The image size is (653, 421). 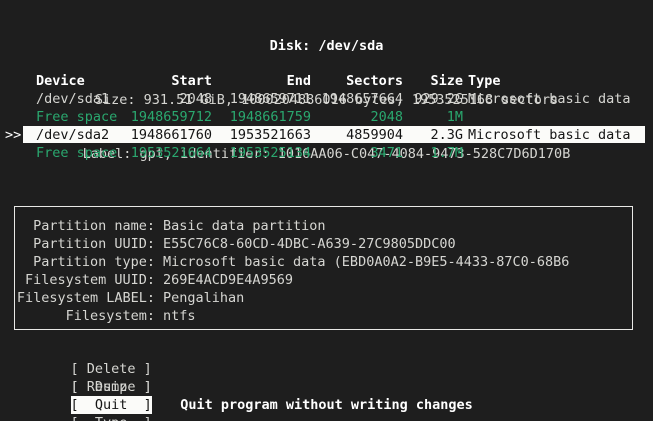 What do you see at coordinates (270, 153) in the screenshot?
I see `cell-end: 1953525134` at bounding box center [270, 153].